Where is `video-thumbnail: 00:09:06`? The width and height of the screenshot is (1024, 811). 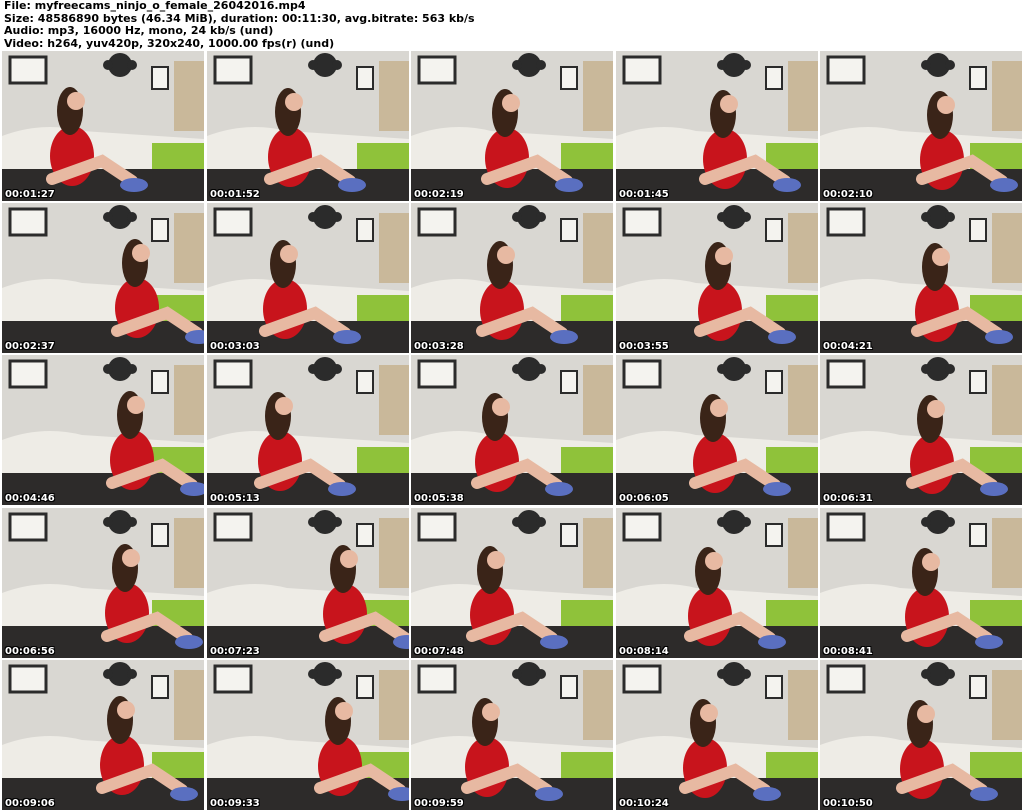
video-thumbnail: 00:09:06 is located at coordinates (103, 735).